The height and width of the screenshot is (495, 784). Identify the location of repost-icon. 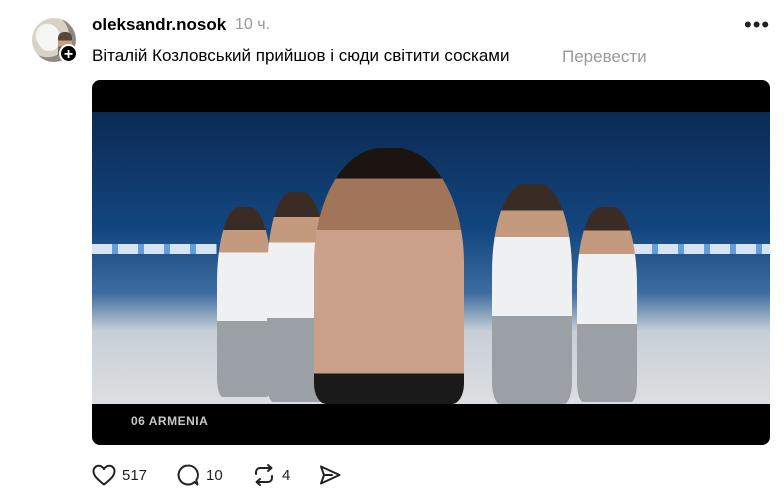
(264, 475).